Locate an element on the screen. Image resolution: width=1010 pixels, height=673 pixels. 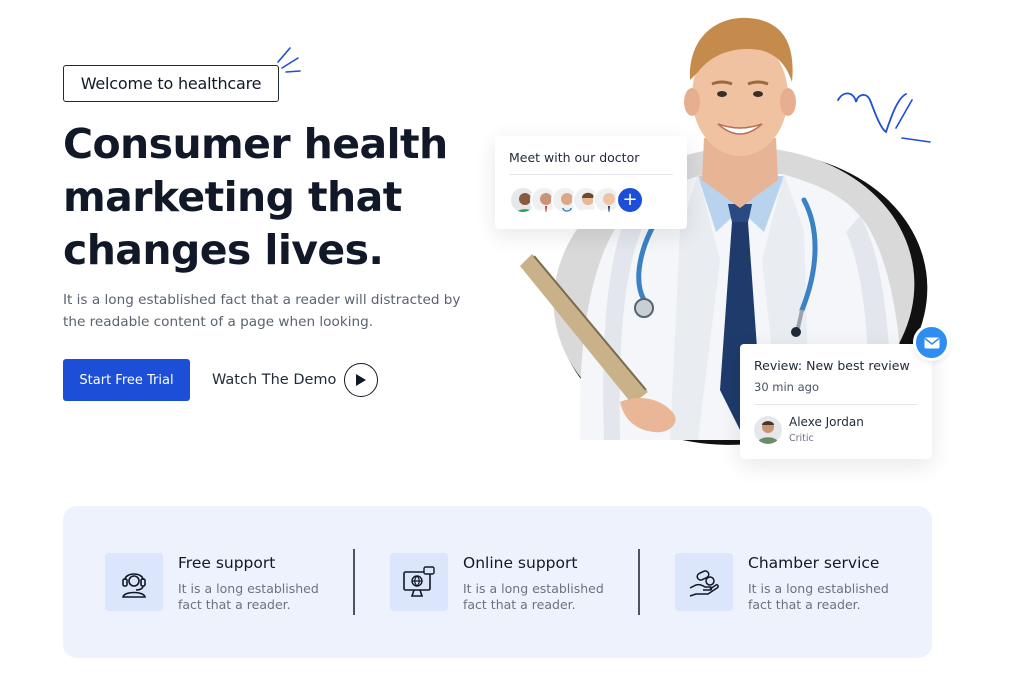
doctor-avatar-list: + is located at coordinates (576, 200).